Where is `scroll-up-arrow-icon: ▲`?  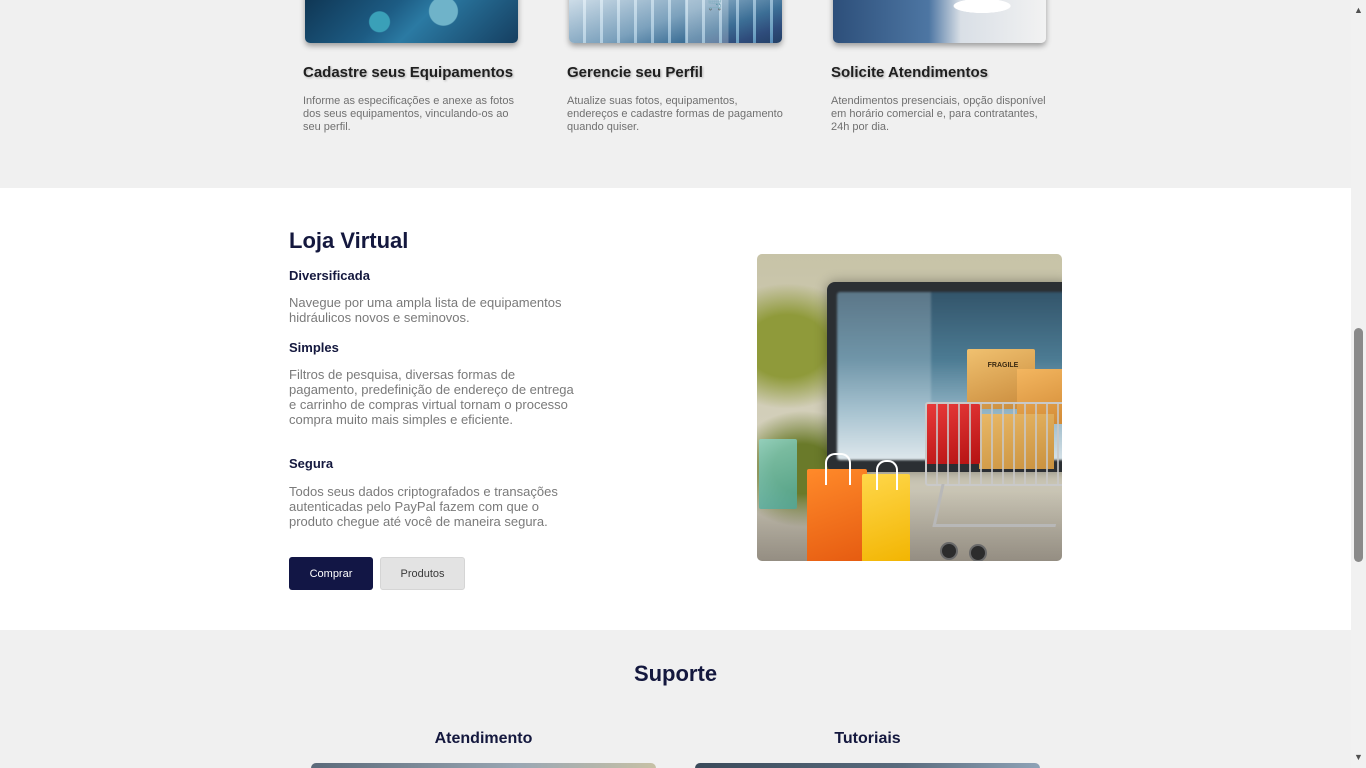 scroll-up-arrow-icon: ▲ is located at coordinates (1358, 10).